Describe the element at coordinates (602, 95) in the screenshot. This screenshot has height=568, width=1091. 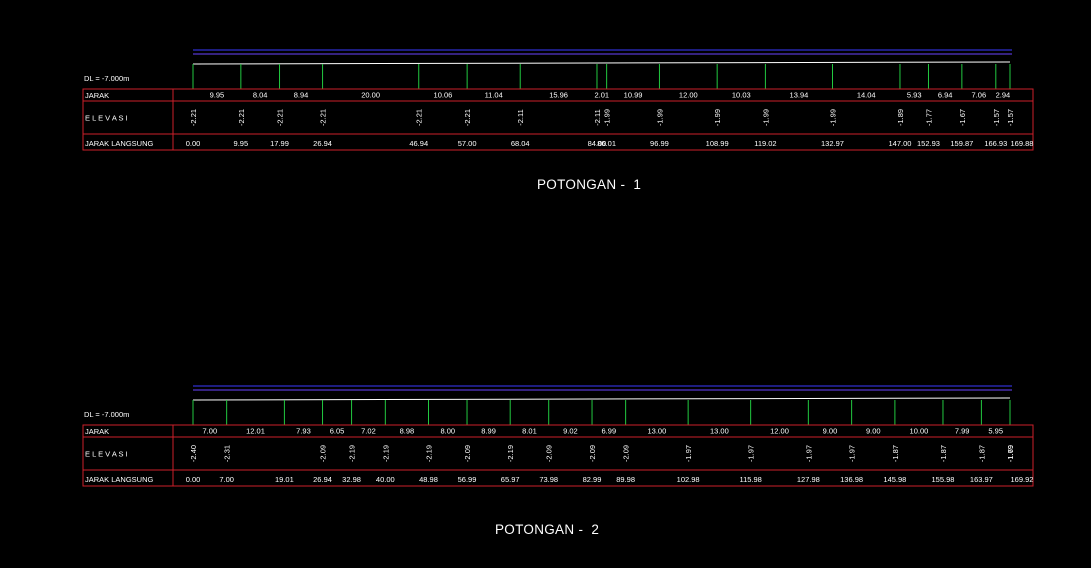
I see `jarak-value: 2.01` at that location.